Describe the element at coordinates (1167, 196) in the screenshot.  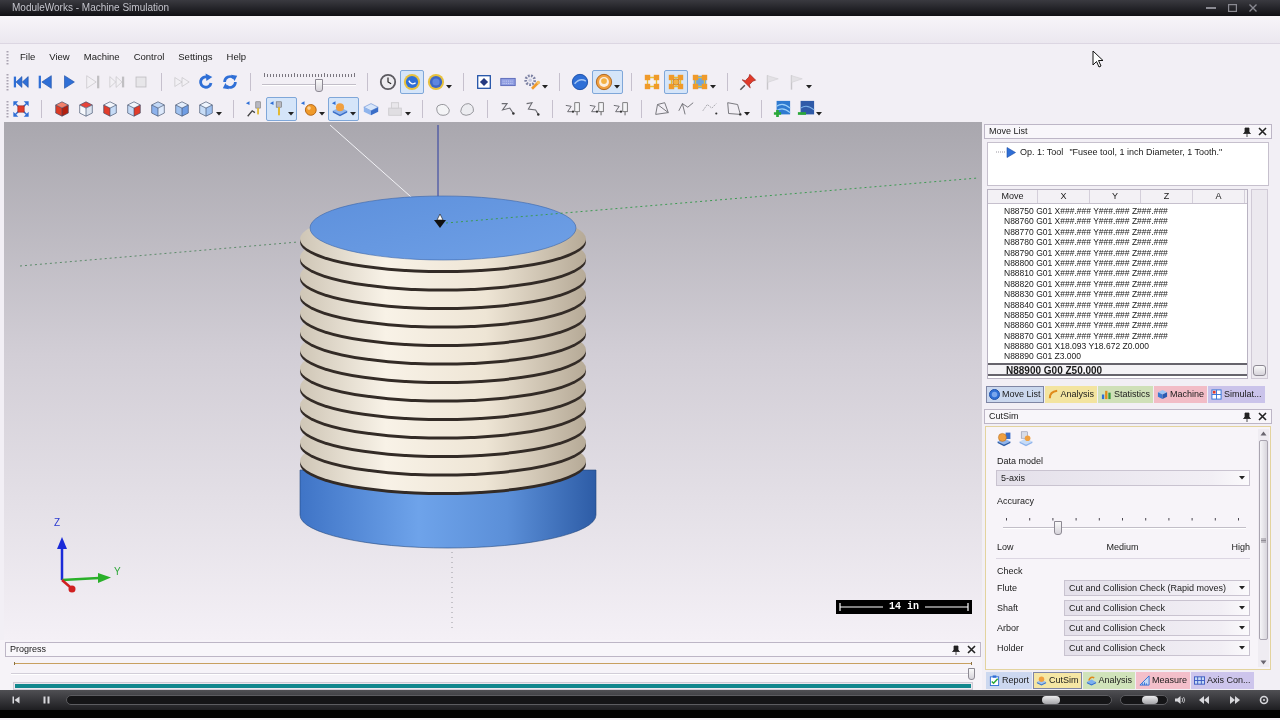
I see `column-header: Z` at that location.